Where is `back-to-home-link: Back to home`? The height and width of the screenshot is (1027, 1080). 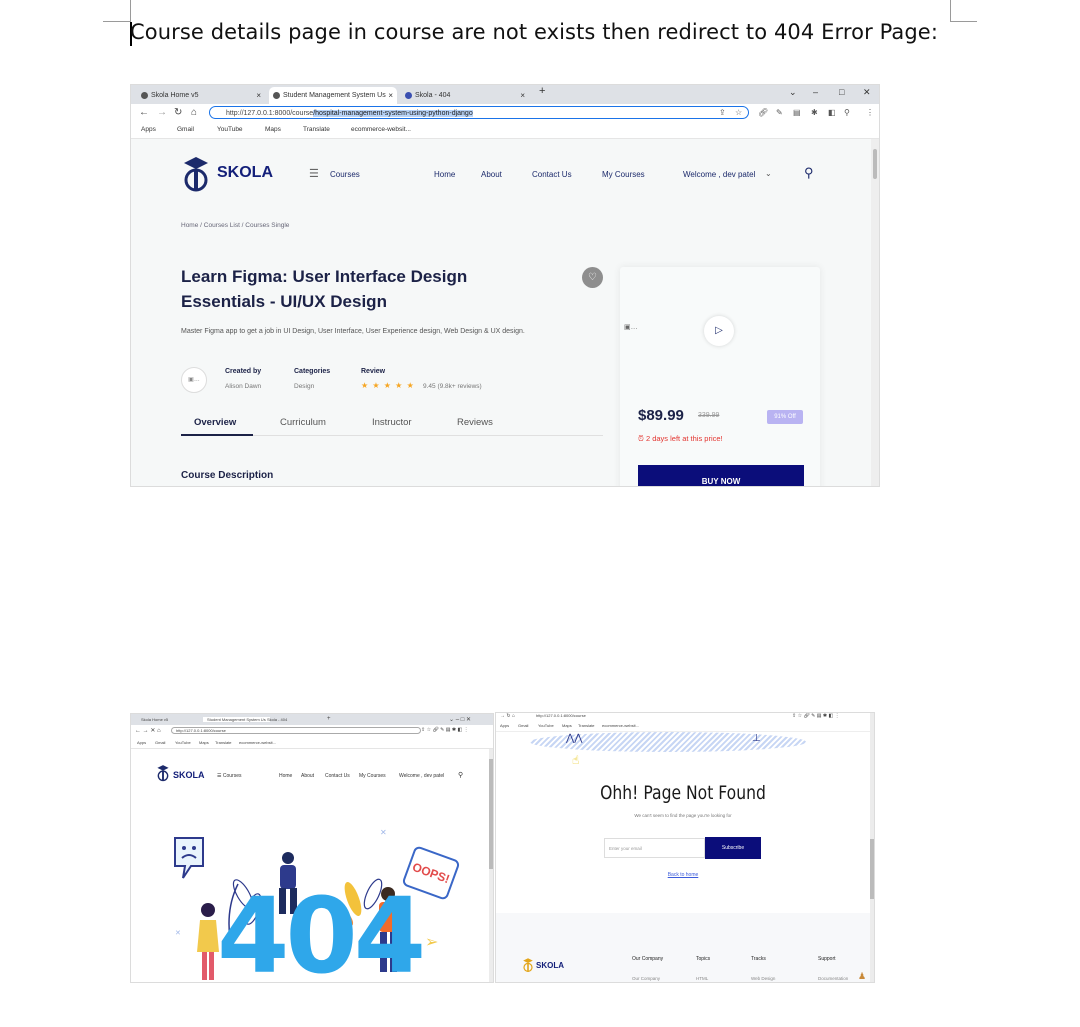 back-to-home-link: Back to home is located at coordinates (683, 875).